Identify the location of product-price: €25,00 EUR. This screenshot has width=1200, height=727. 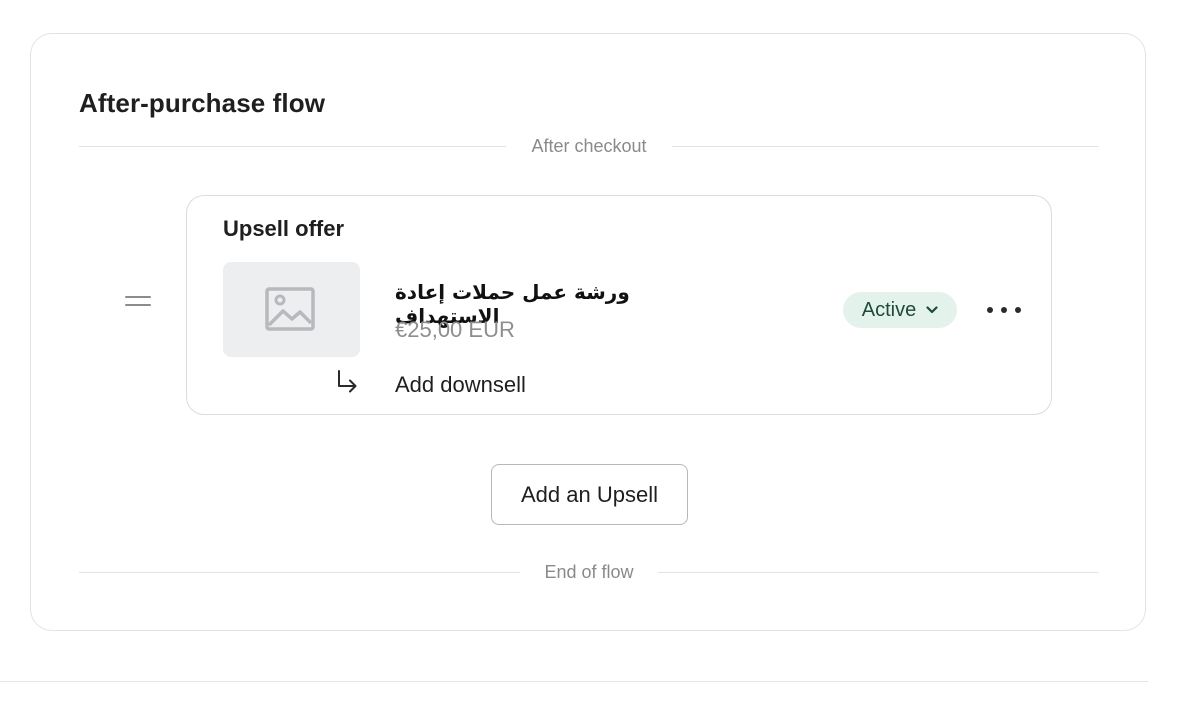
(455, 329).